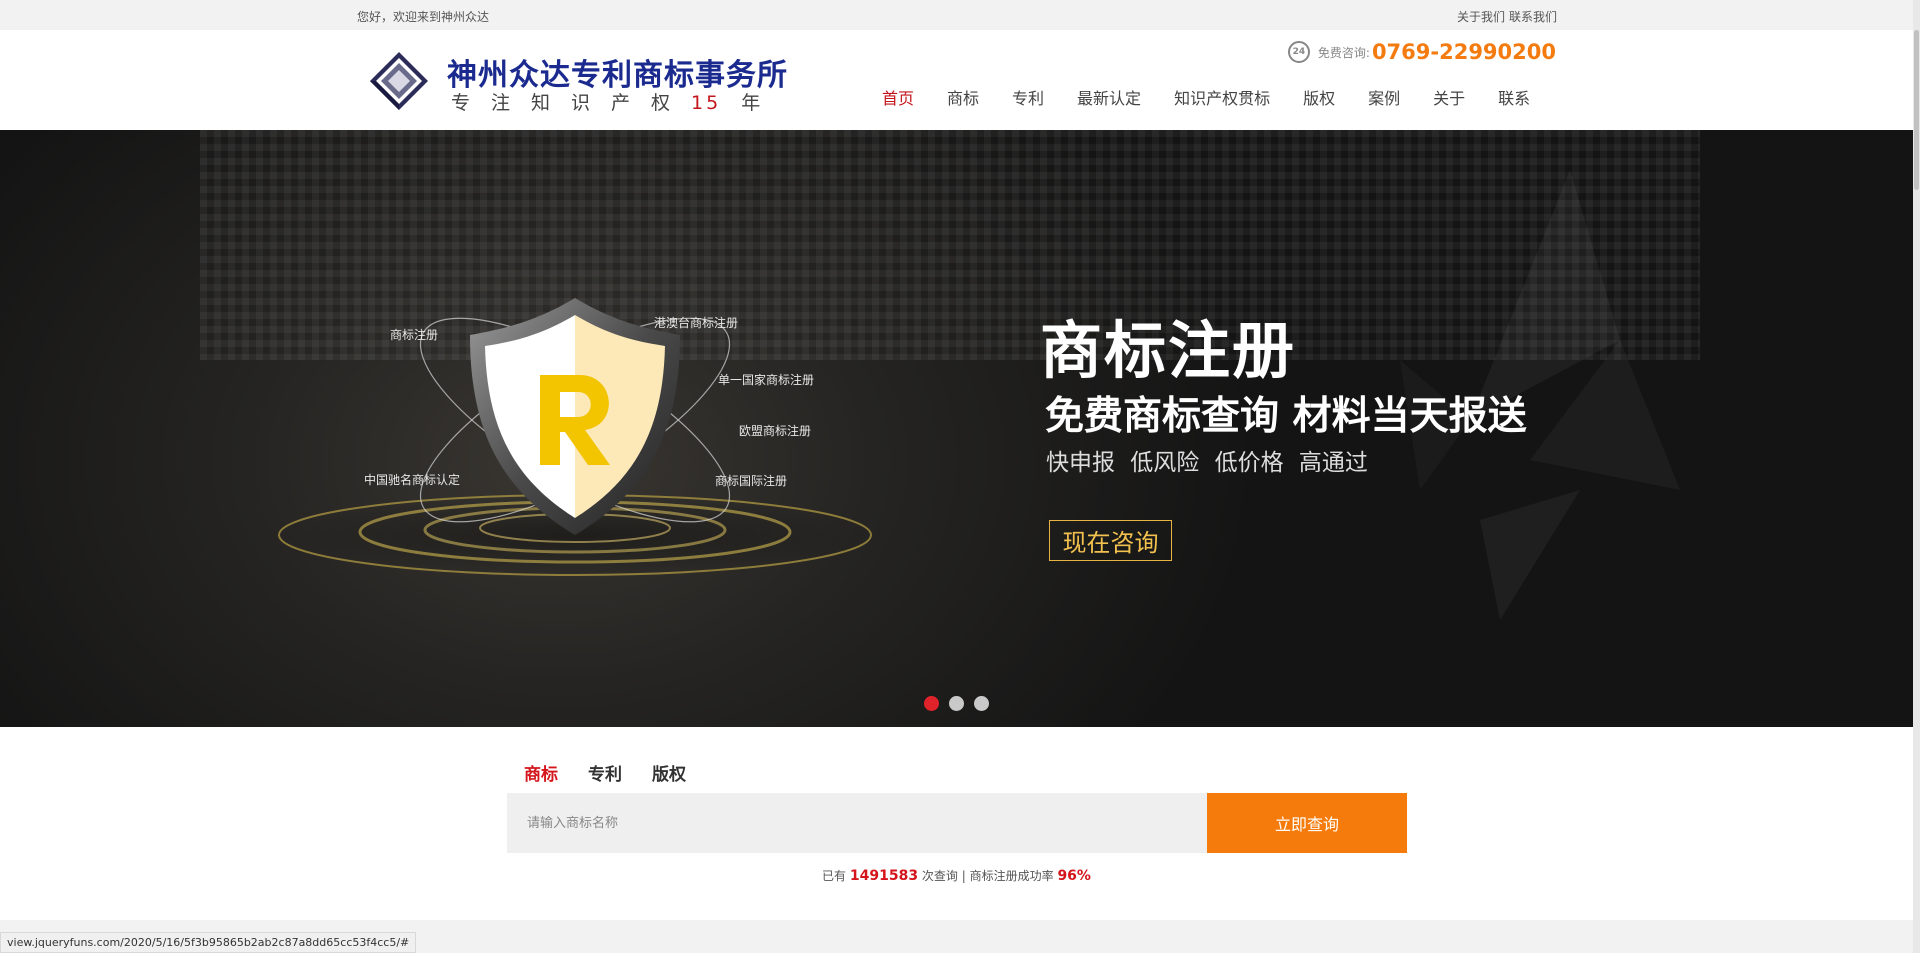 Image resolution: width=1920 pixels, height=953 pixels. Describe the element at coordinates (1110, 540) in the screenshot. I see `consult-now-button: 现在咨询` at that location.